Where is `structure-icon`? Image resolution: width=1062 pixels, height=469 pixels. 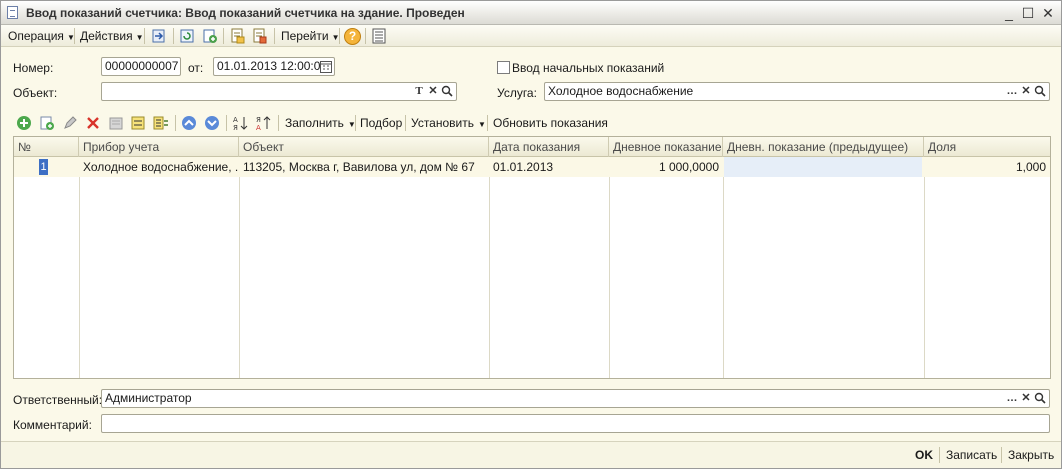
structure-icon is located at coordinates (379, 36).